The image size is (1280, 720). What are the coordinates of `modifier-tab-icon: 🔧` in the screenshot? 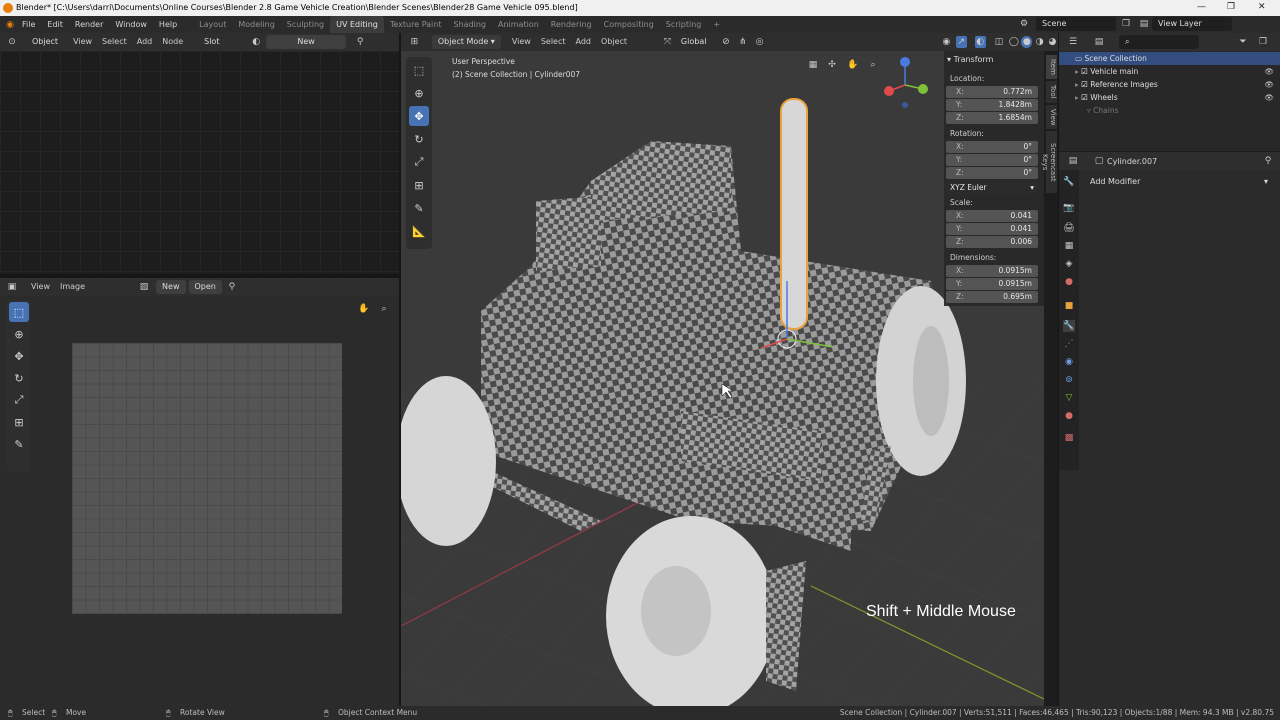 It's located at (1069, 326).